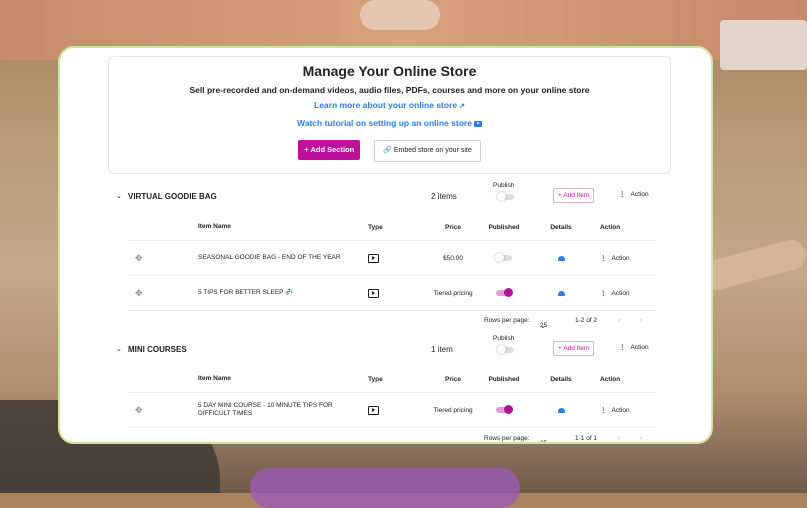 The width and height of the screenshot is (807, 508). I want to click on external-link-icon: ↗, so click(462, 106).